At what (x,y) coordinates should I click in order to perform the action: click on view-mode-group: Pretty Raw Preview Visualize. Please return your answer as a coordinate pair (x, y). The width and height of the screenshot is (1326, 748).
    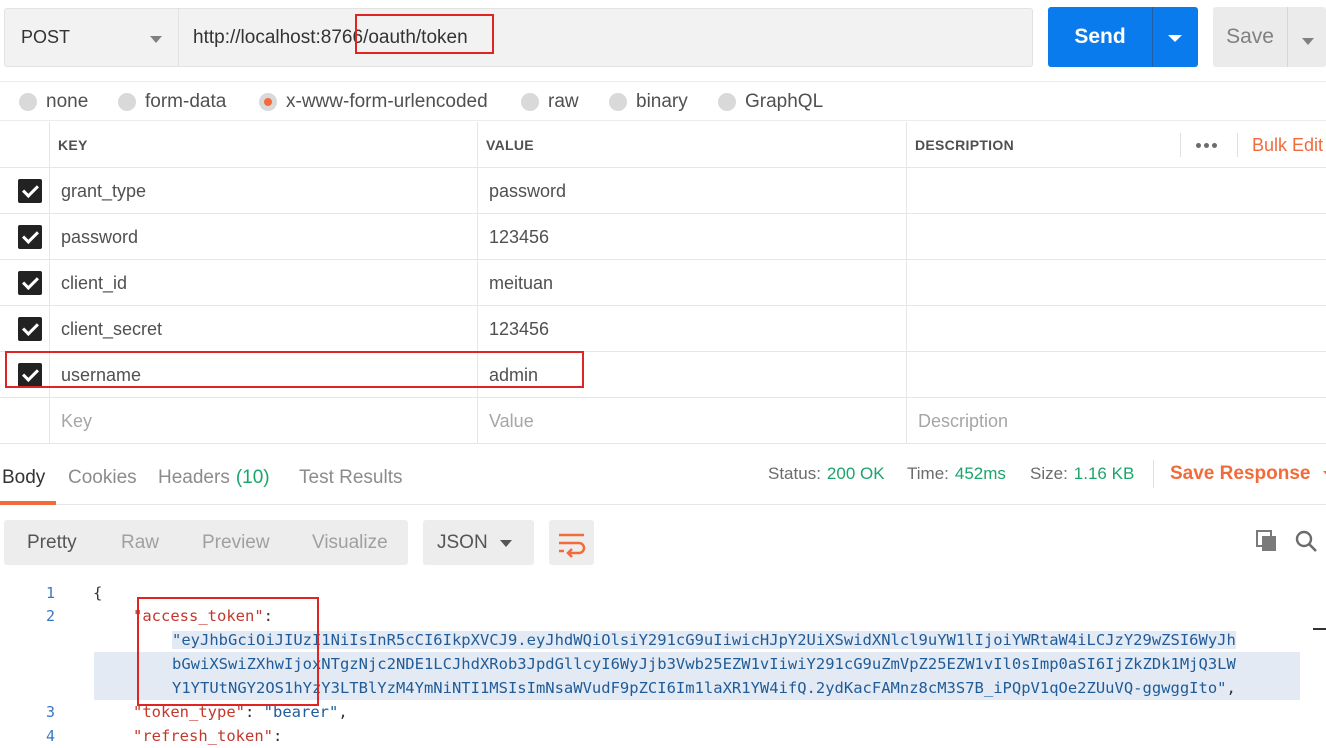
    Looking at the image, I should click on (206, 542).